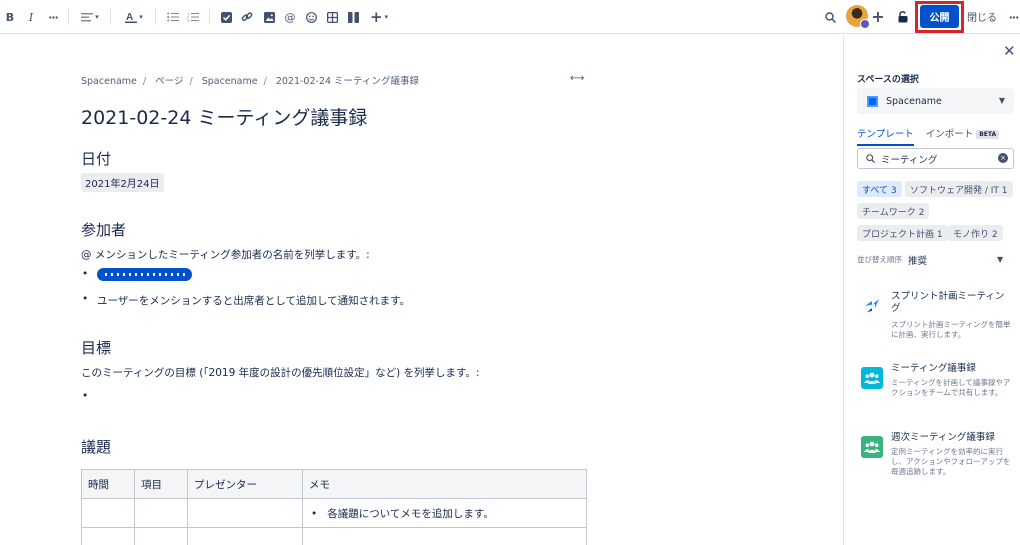 This screenshot has width=1020, height=545. What do you see at coordinates (225, 255) in the screenshot?
I see `participants-intro: @ メンションしたミーティング参加者の名前を列挙します。:` at bounding box center [225, 255].